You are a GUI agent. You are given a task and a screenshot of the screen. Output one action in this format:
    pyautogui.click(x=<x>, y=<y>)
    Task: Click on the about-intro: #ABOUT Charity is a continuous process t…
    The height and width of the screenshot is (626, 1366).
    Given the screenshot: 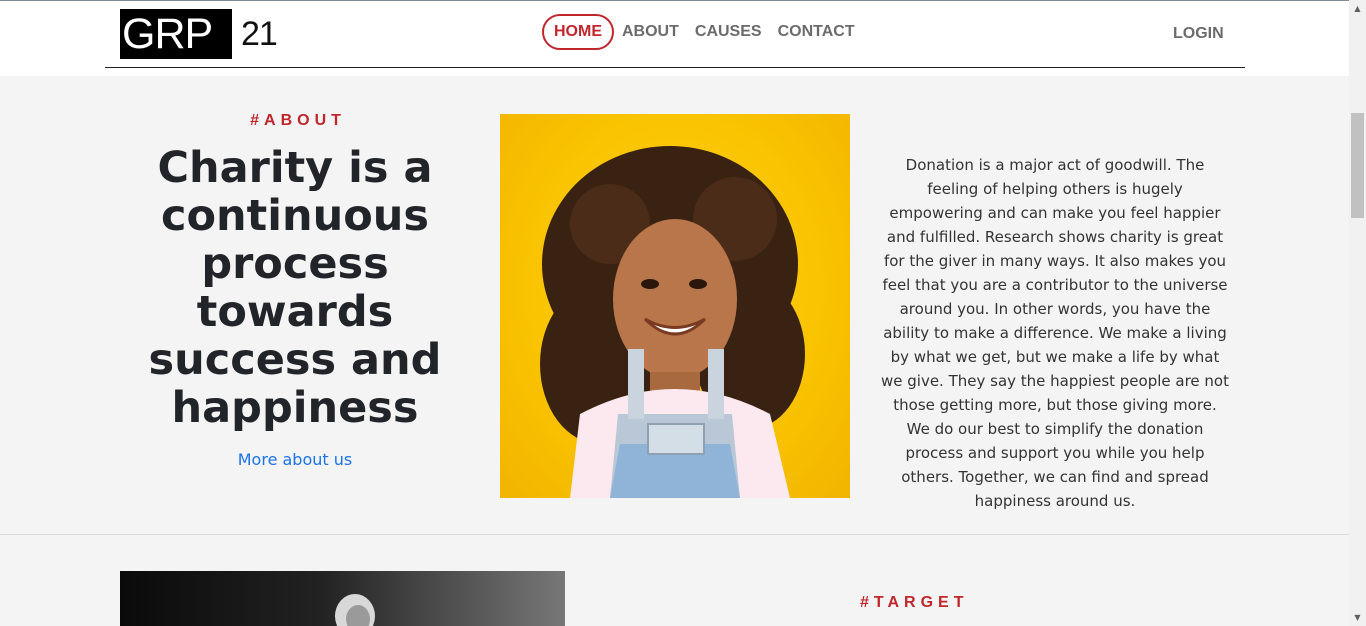 What is the action you would take?
    pyautogui.click(x=295, y=290)
    